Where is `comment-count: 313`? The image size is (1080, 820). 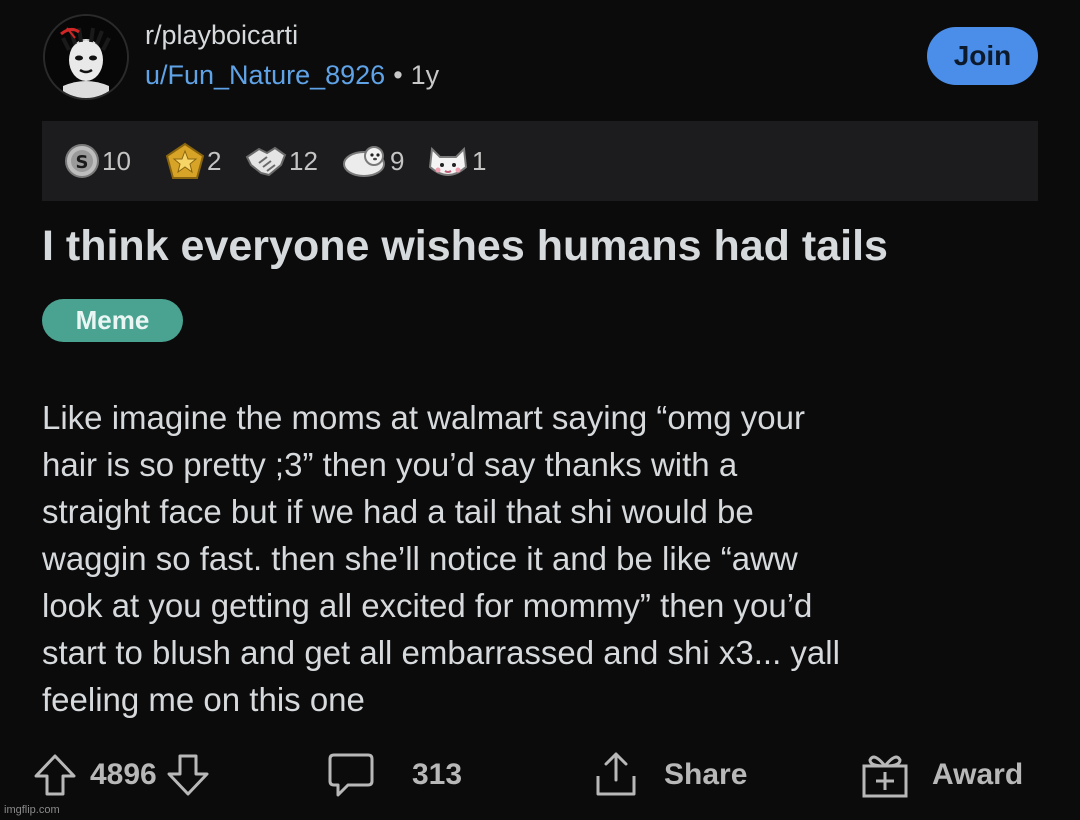
comment-count: 313 is located at coordinates (437, 774).